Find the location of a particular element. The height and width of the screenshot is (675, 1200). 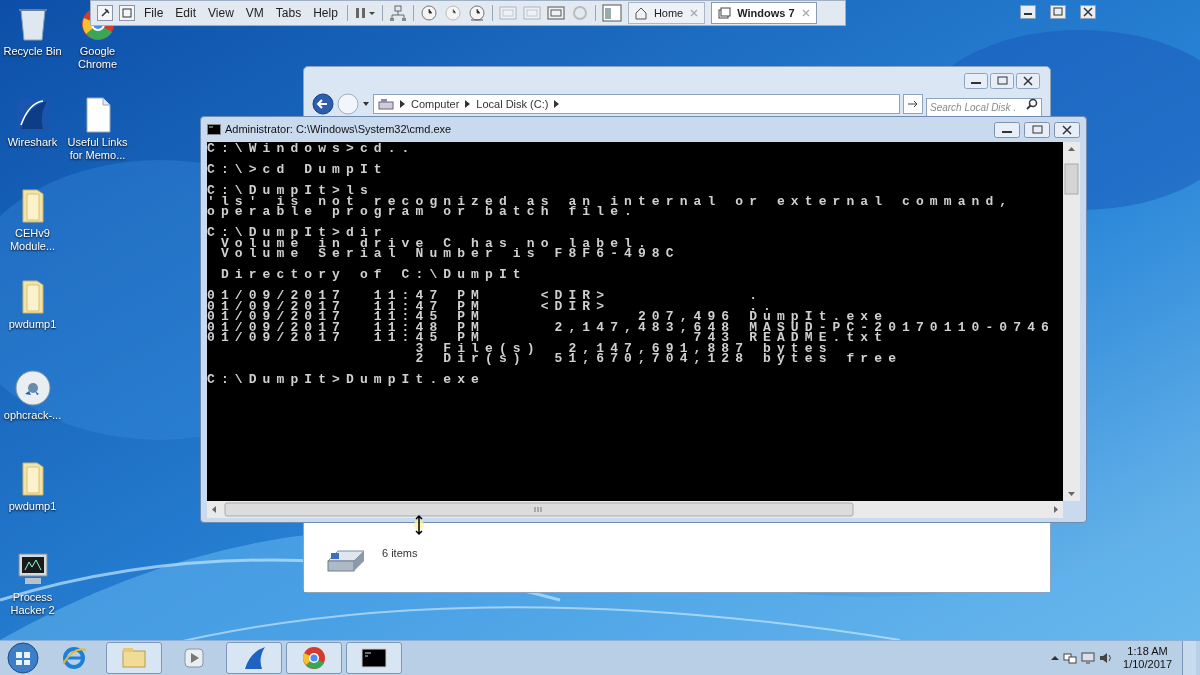

breadcrumb-item: Local Disk (C:) is located at coordinates (512, 104).